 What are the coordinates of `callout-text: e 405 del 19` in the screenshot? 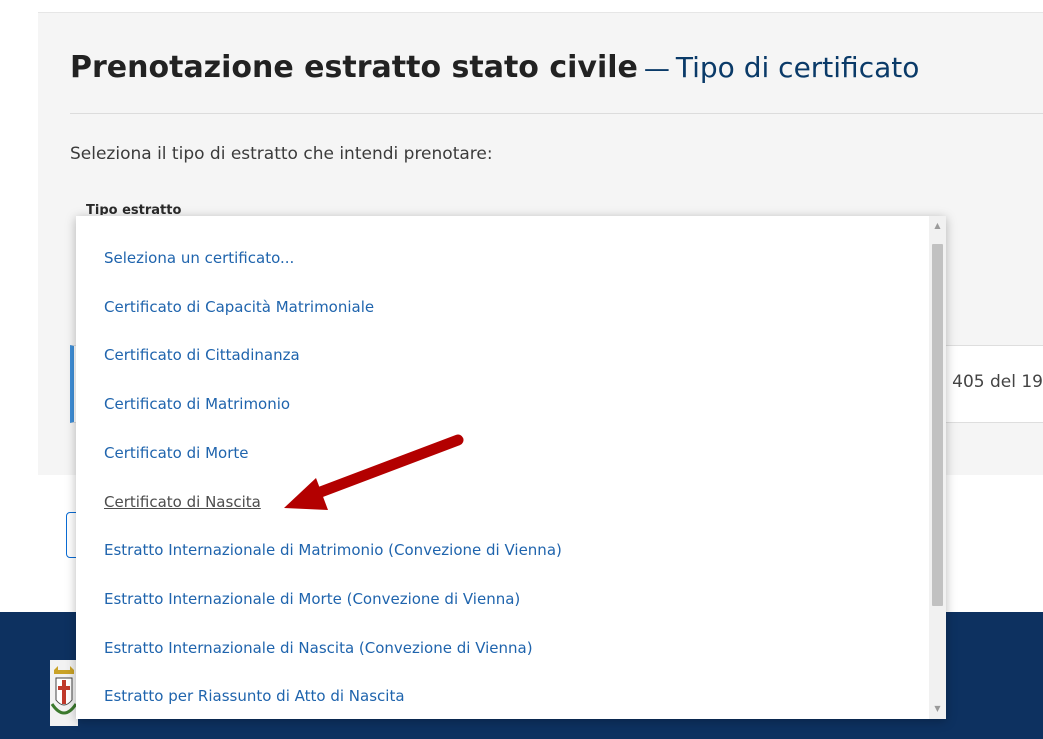 It's located at (989, 382).